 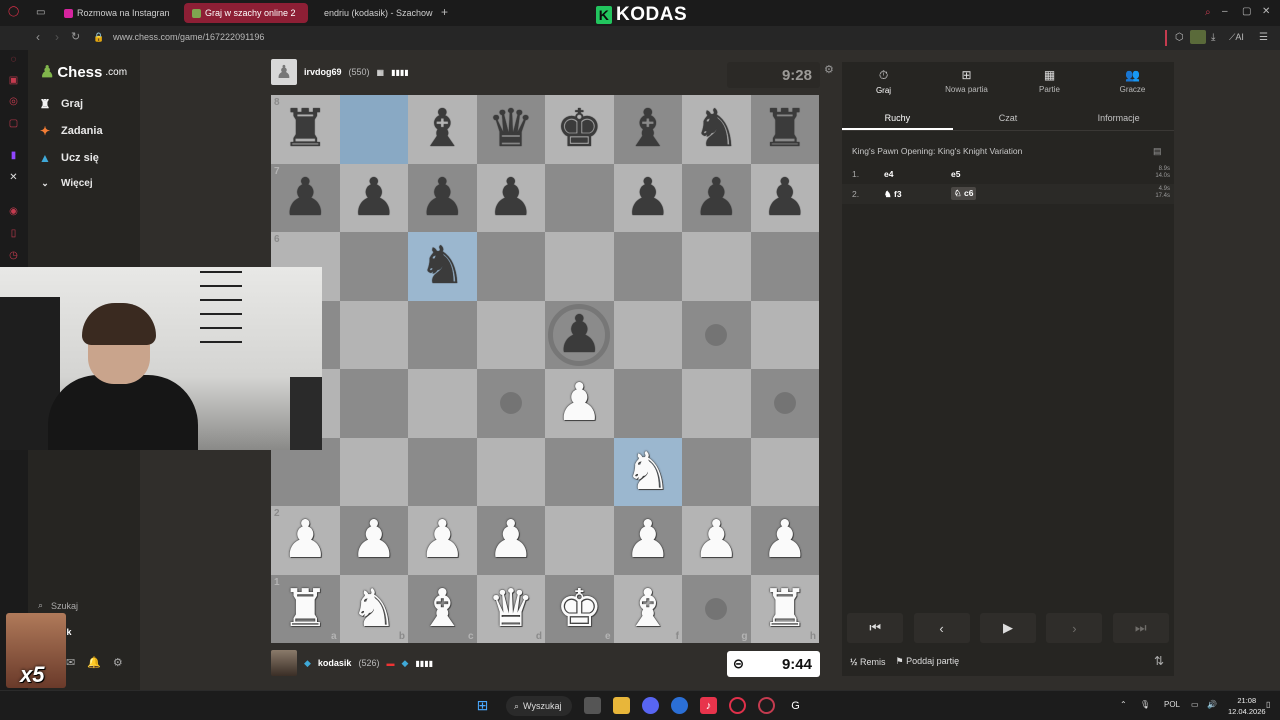 I want to click on aria-icon: ◌, so click(x=13, y=59).